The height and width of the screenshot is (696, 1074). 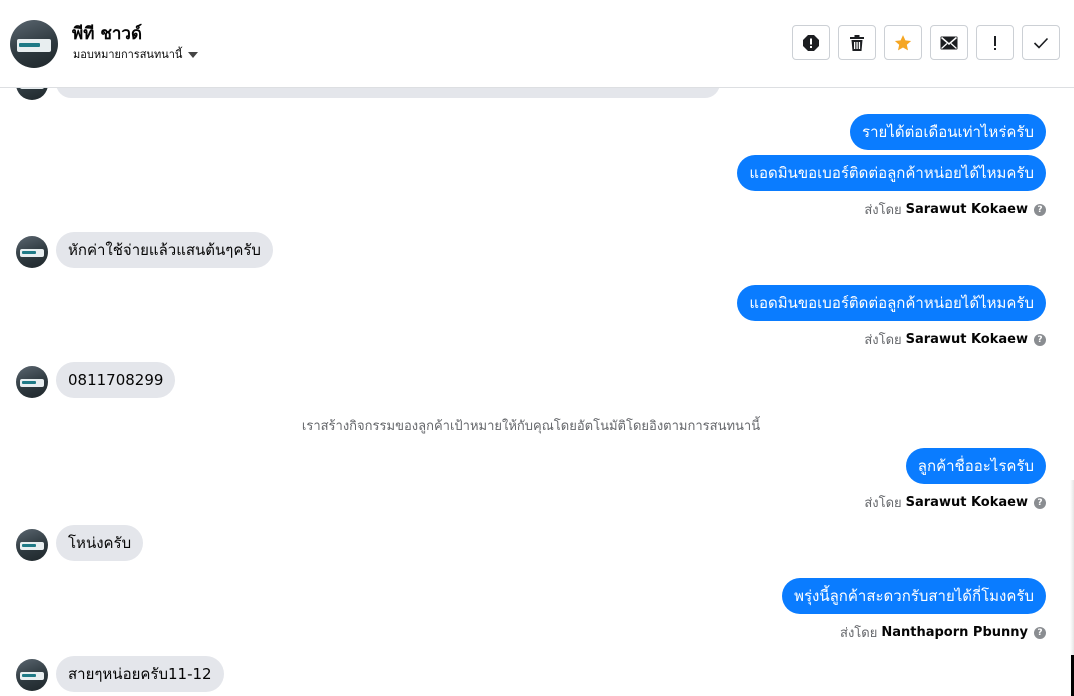 I want to click on follow-up-button, so click(x=995, y=42).